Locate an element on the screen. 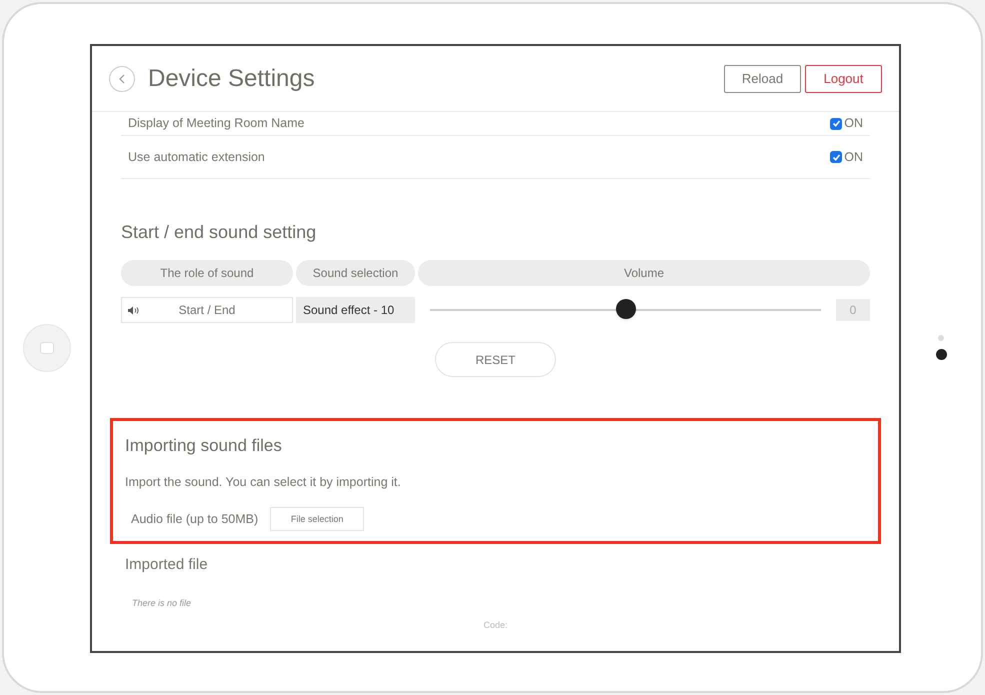 The height and width of the screenshot is (695, 985). field-label: Audio file (up to 50MB) is located at coordinates (194, 519).